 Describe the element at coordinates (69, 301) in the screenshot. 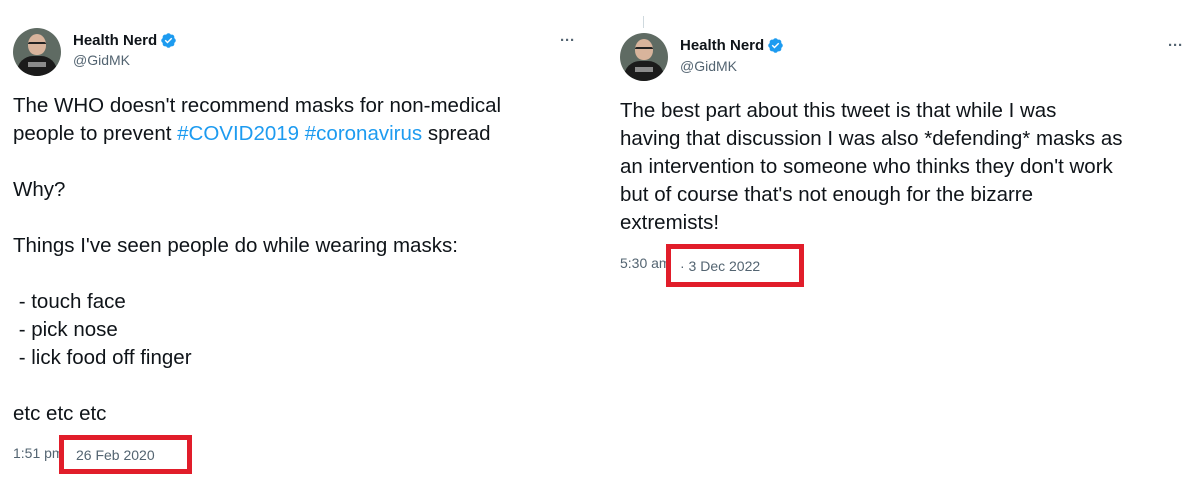

I see `list-item: - touch face` at that location.